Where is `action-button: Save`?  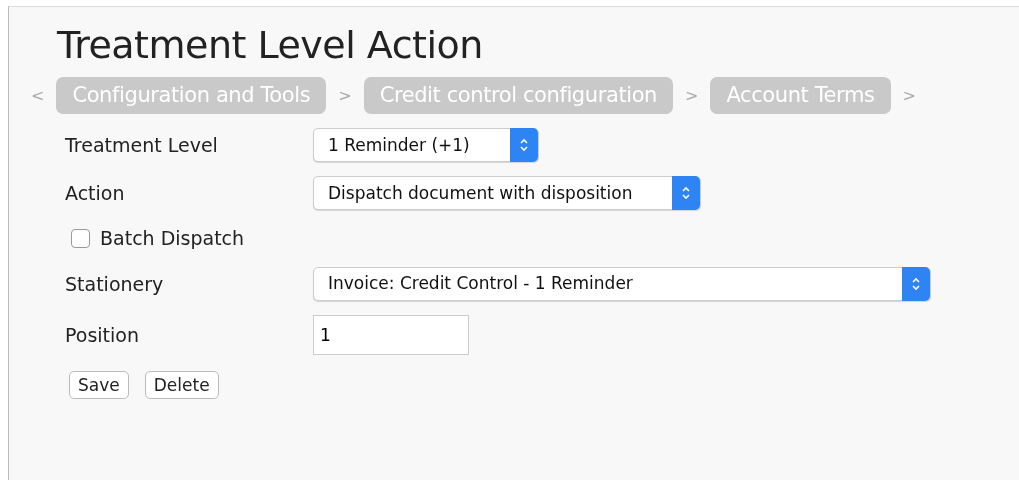 action-button: Save is located at coordinates (99, 384).